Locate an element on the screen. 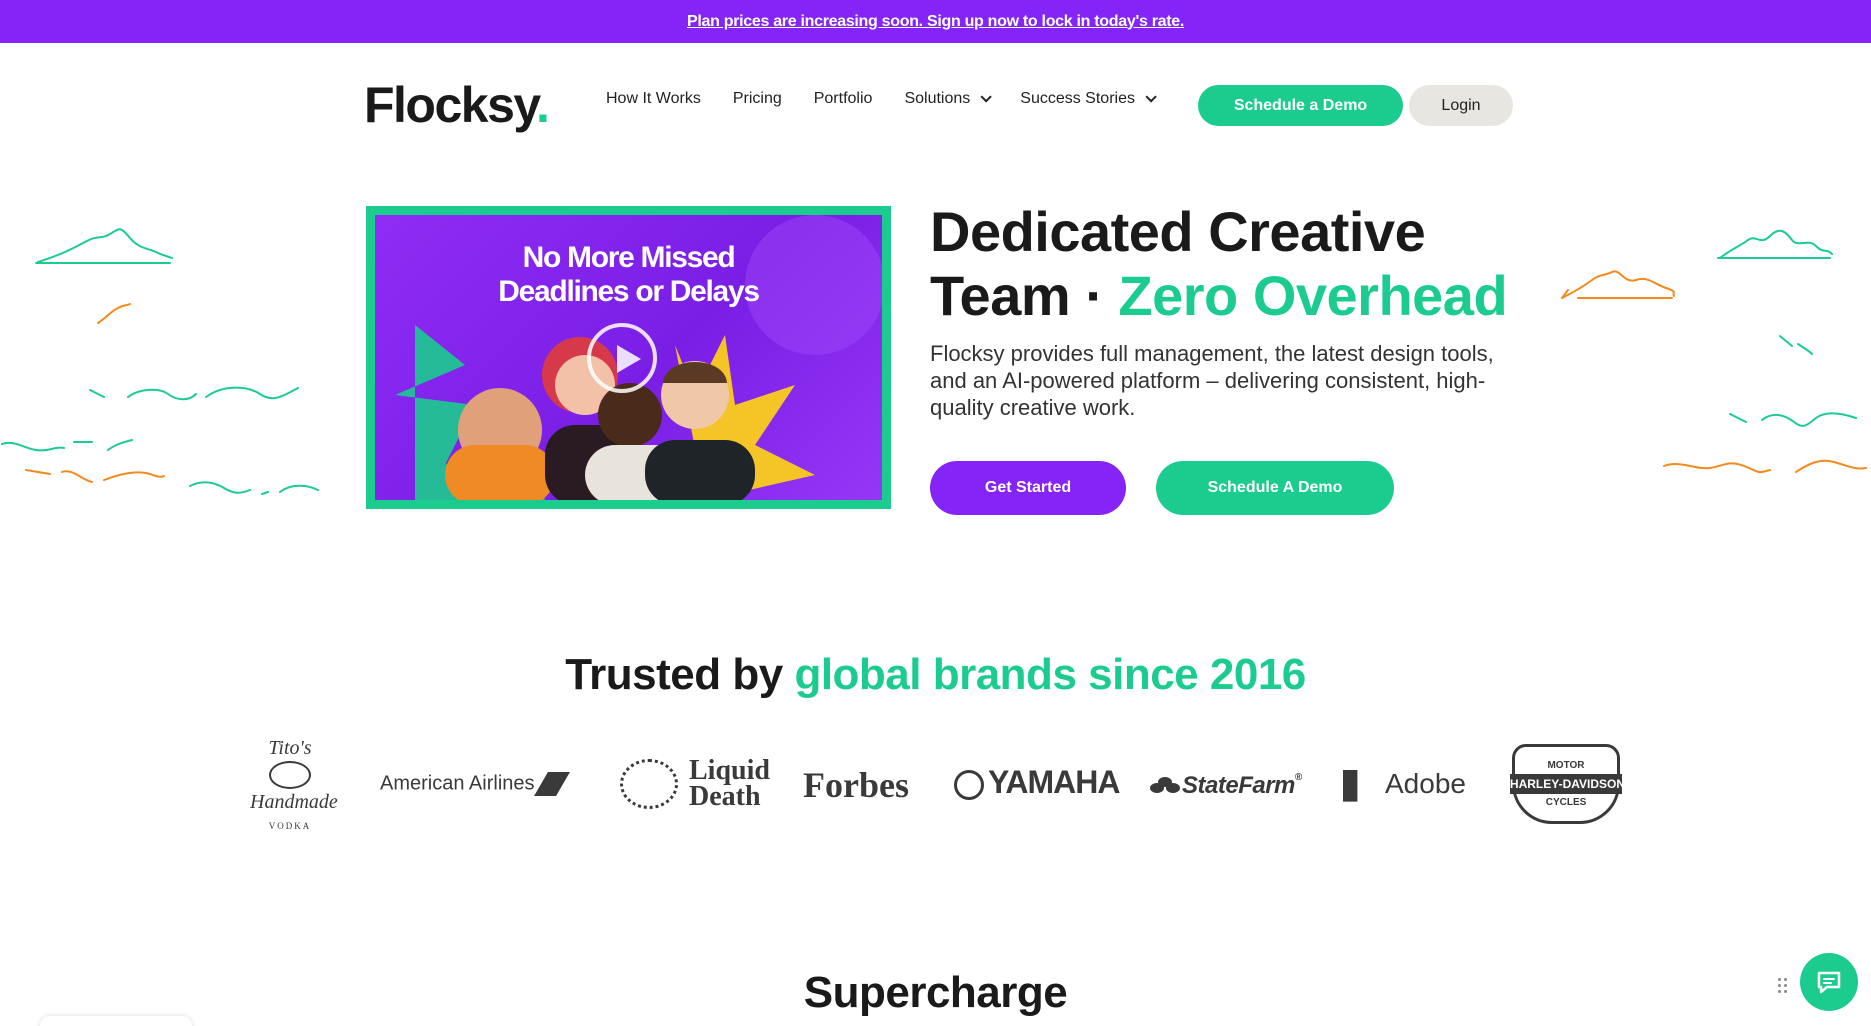 The image size is (1871, 1026). state-farm-ovals-icon is located at coordinates (1165, 786).